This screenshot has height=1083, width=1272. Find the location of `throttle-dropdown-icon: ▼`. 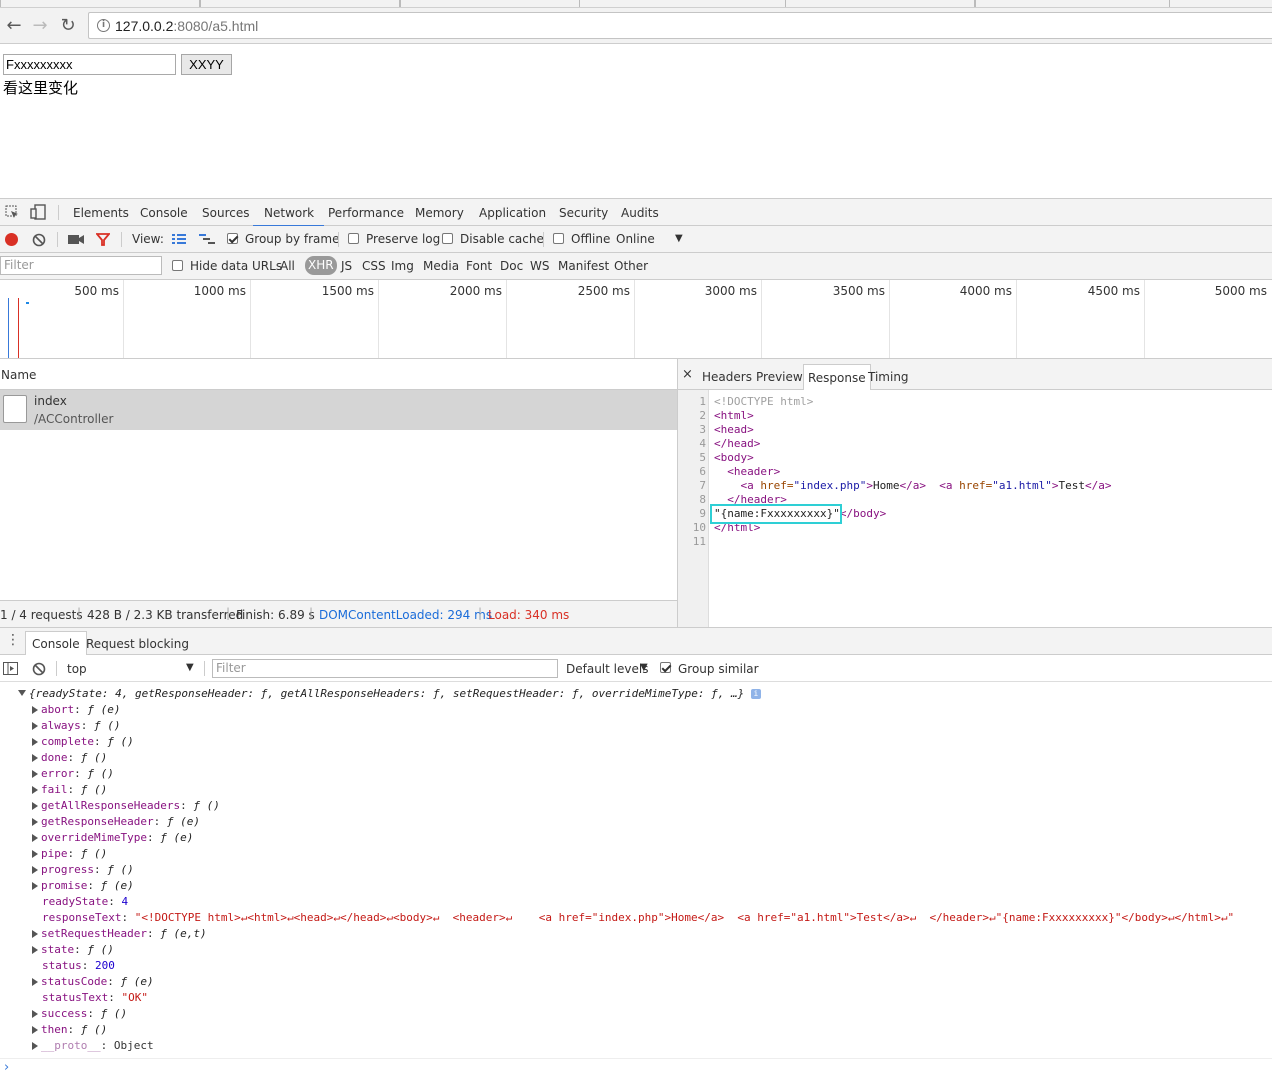

throttle-dropdown-icon: ▼ is located at coordinates (679, 238).